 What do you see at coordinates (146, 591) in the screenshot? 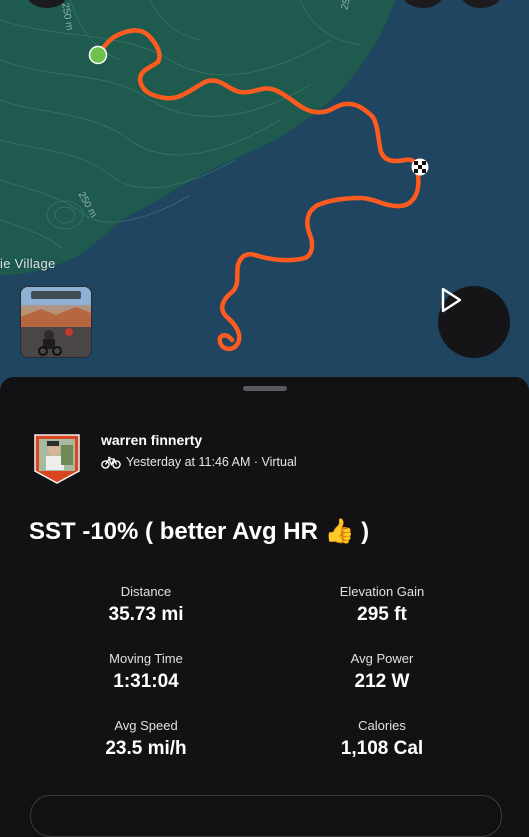
I see `stat-label: Distance` at bounding box center [146, 591].